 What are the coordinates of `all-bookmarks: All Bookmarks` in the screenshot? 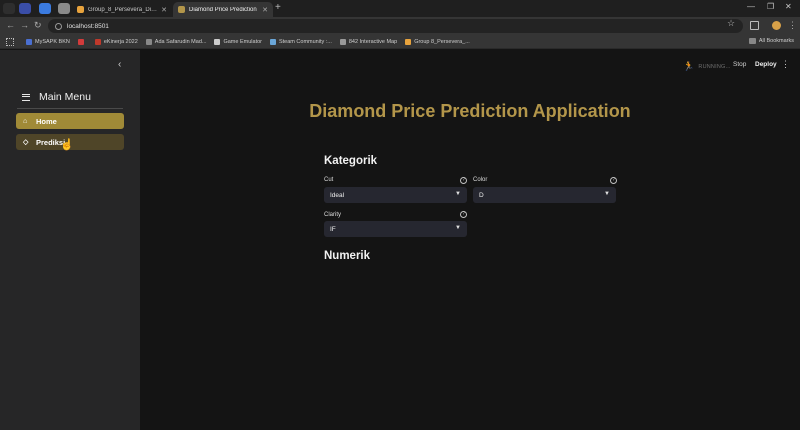 It's located at (771, 41).